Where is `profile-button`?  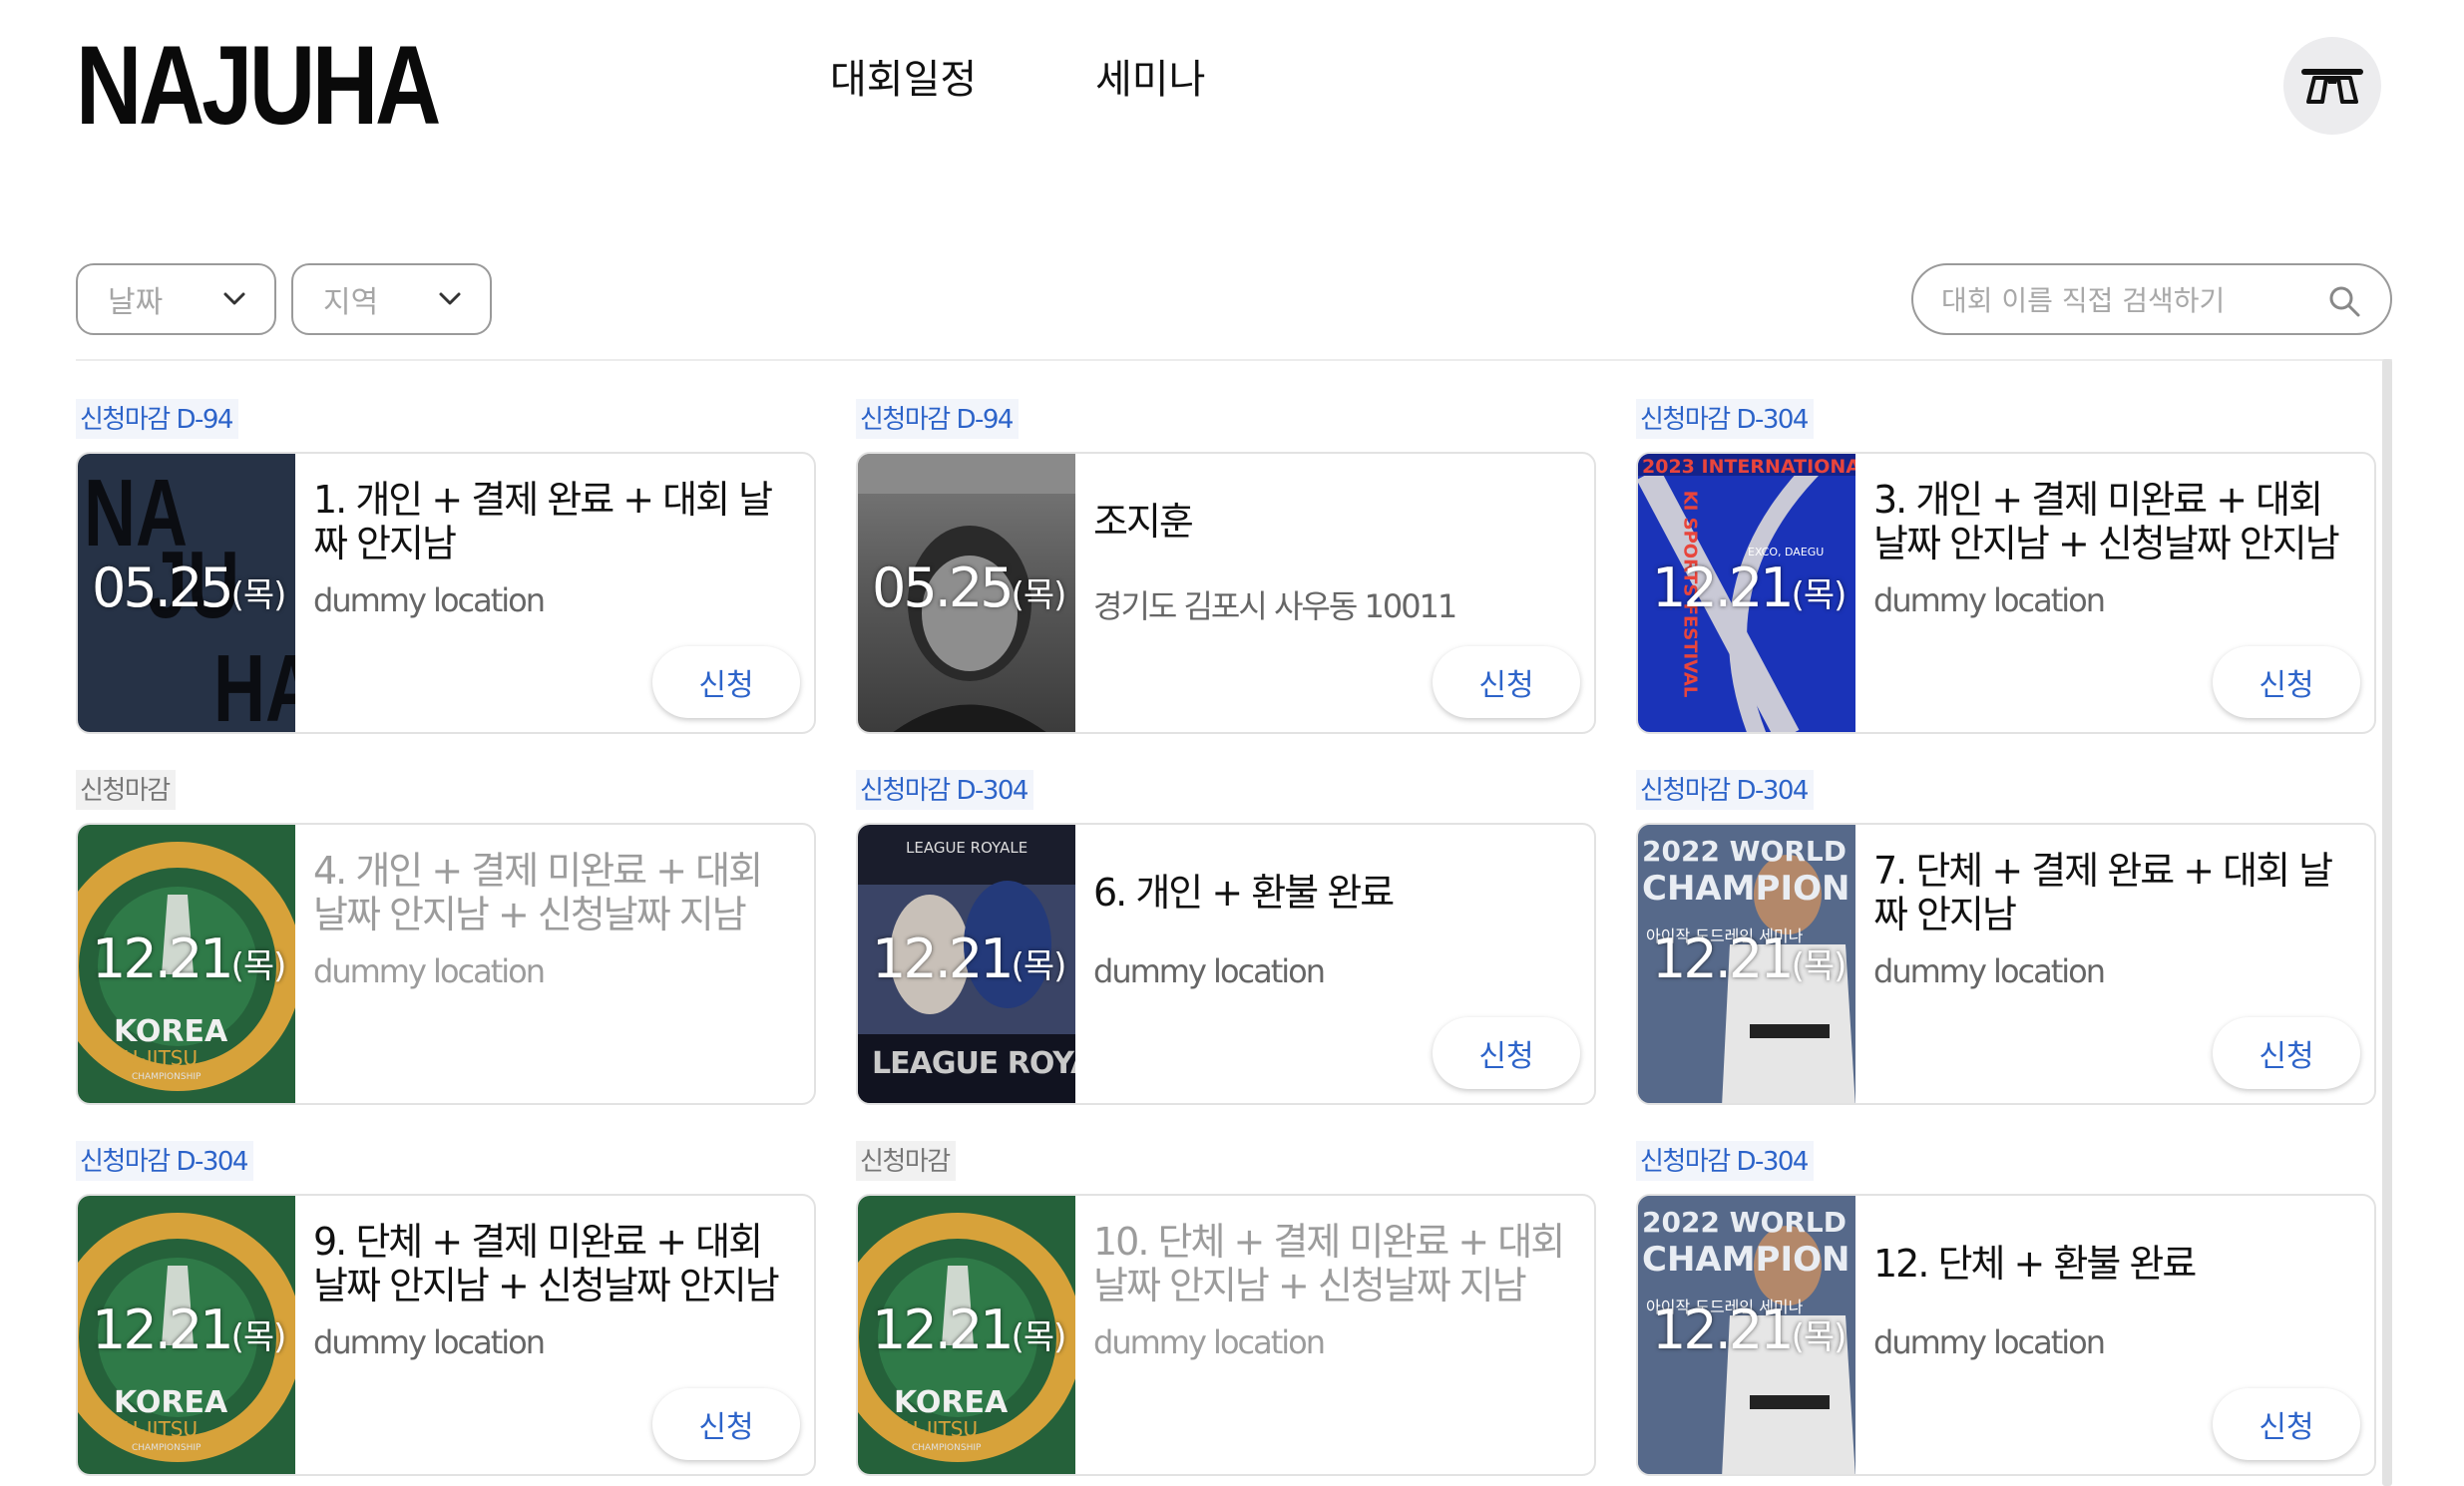 profile-button is located at coordinates (2332, 86).